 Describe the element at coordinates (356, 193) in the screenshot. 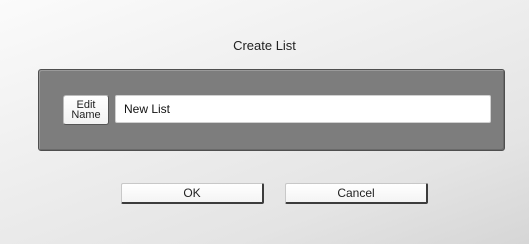

I see `cancel-button: Cancel` at that location.